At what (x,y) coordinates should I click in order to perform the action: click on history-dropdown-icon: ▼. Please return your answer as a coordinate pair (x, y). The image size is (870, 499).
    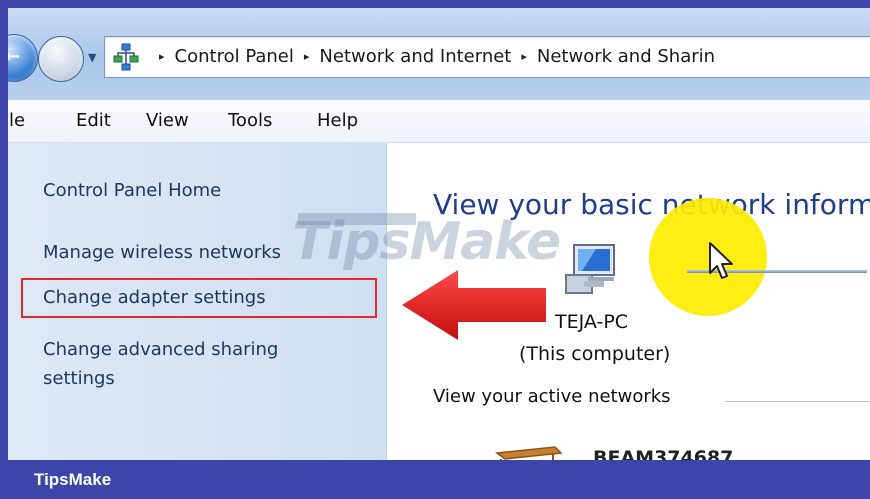
    Looking at the image, I should click on (92, 57).